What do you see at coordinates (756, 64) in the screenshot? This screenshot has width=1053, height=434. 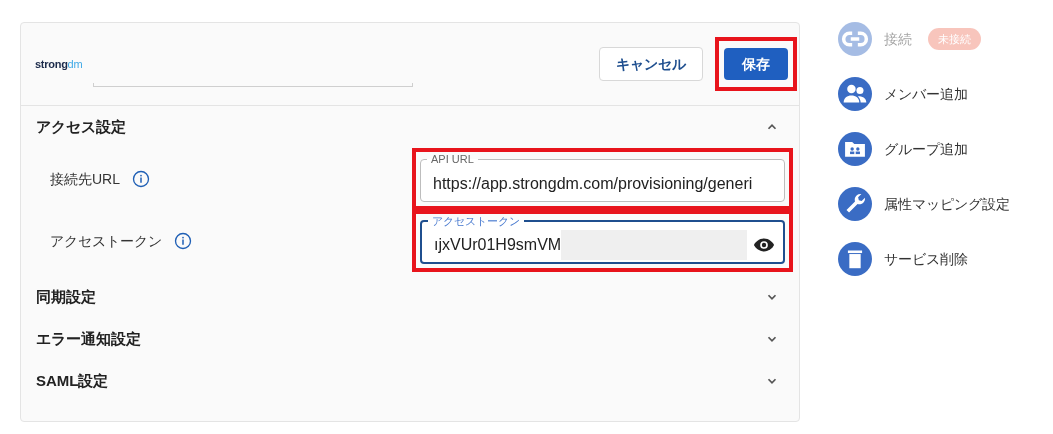 I see `save-button: 保存` at bounding box center [756, 64].